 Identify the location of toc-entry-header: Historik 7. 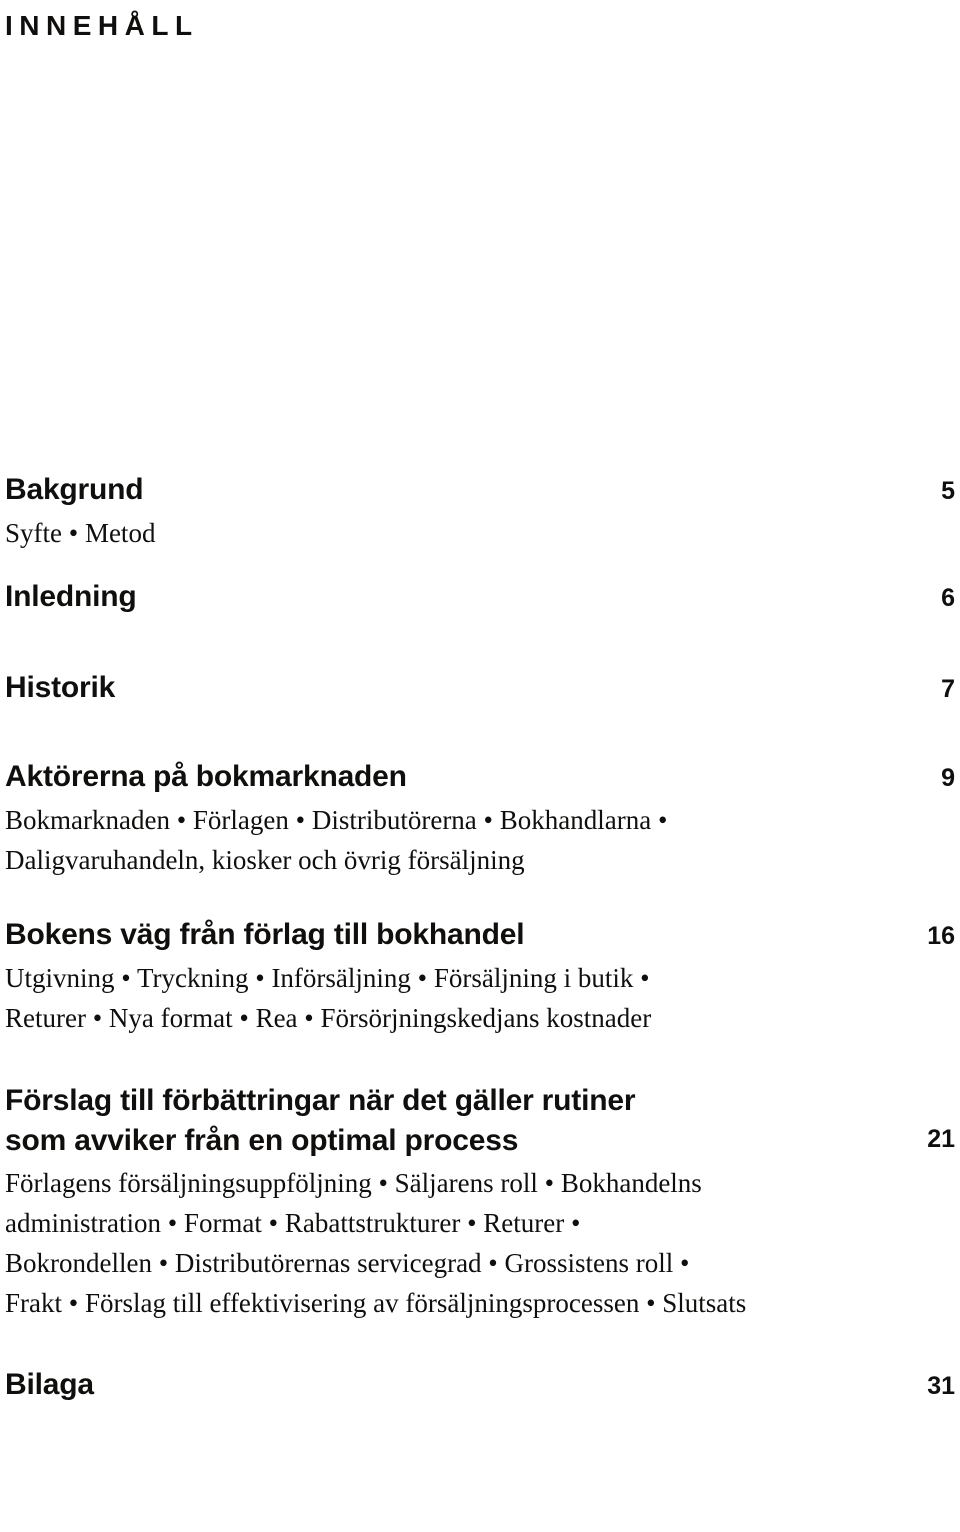
(480, 688).